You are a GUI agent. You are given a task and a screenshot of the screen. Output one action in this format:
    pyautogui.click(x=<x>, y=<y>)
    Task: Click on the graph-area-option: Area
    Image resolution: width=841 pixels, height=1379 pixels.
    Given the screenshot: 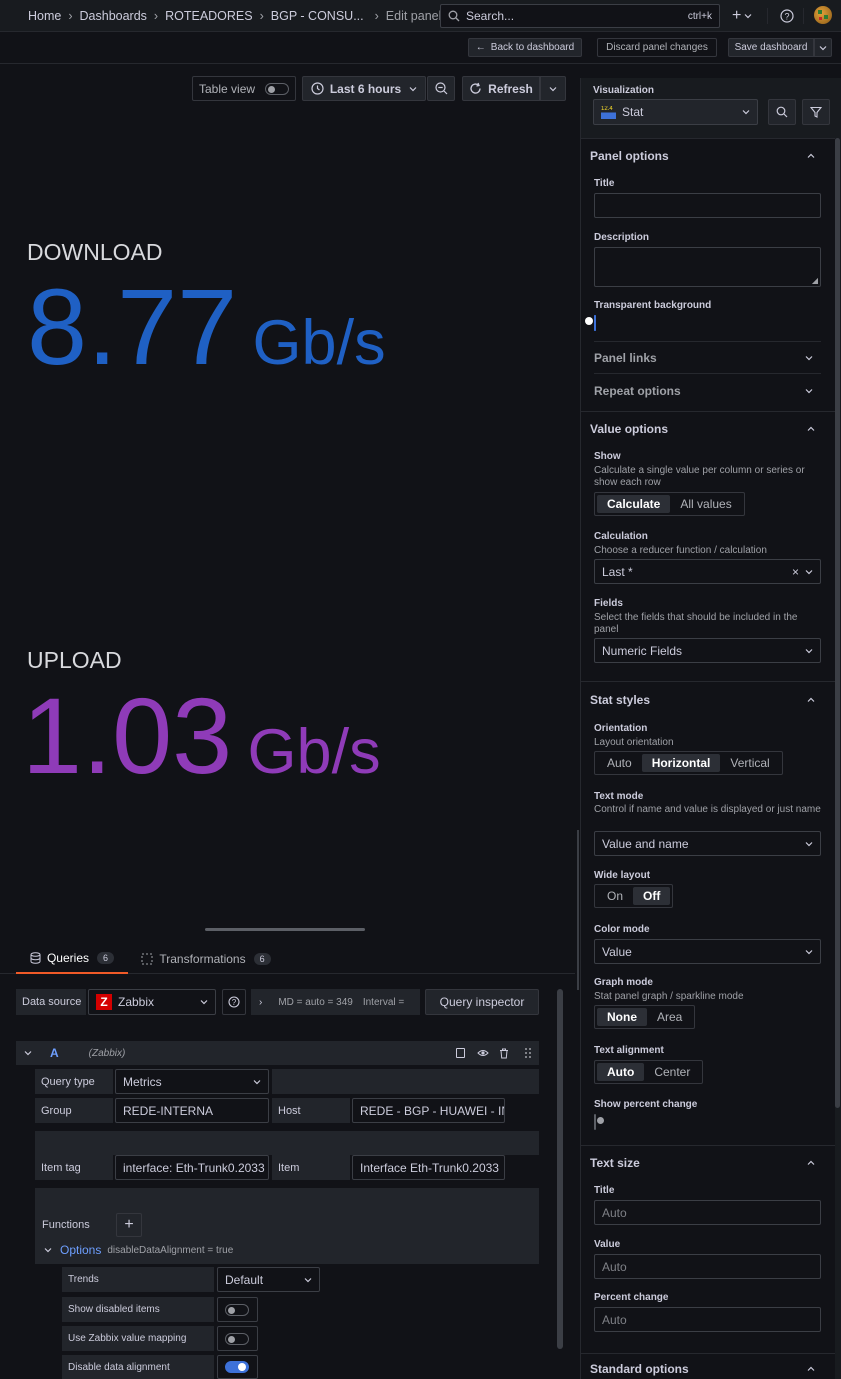 What is the action you would take?
    pyautogui.click(x=669, y=1017)
    